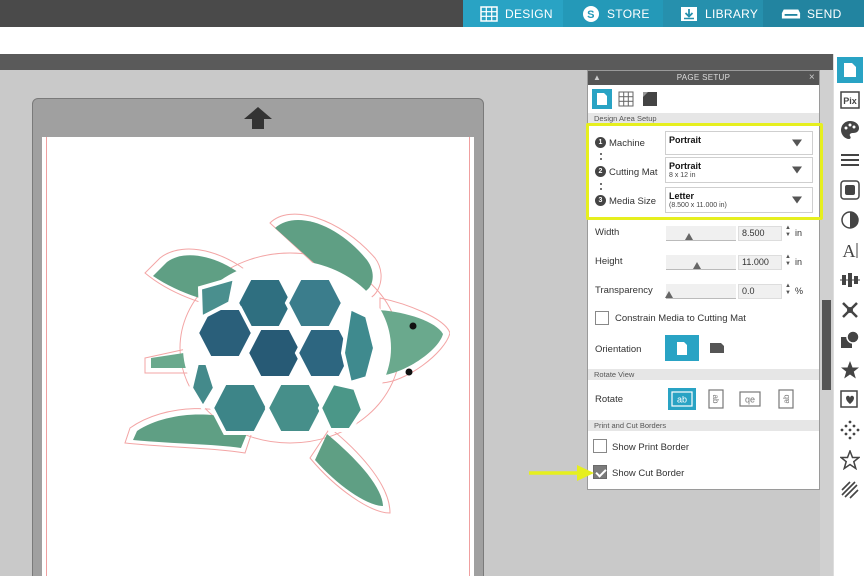 This screenshot has height=576, width=864. Describe the element at coordinates (689, 14) in the screenshot. I see `download-icon` at that location.